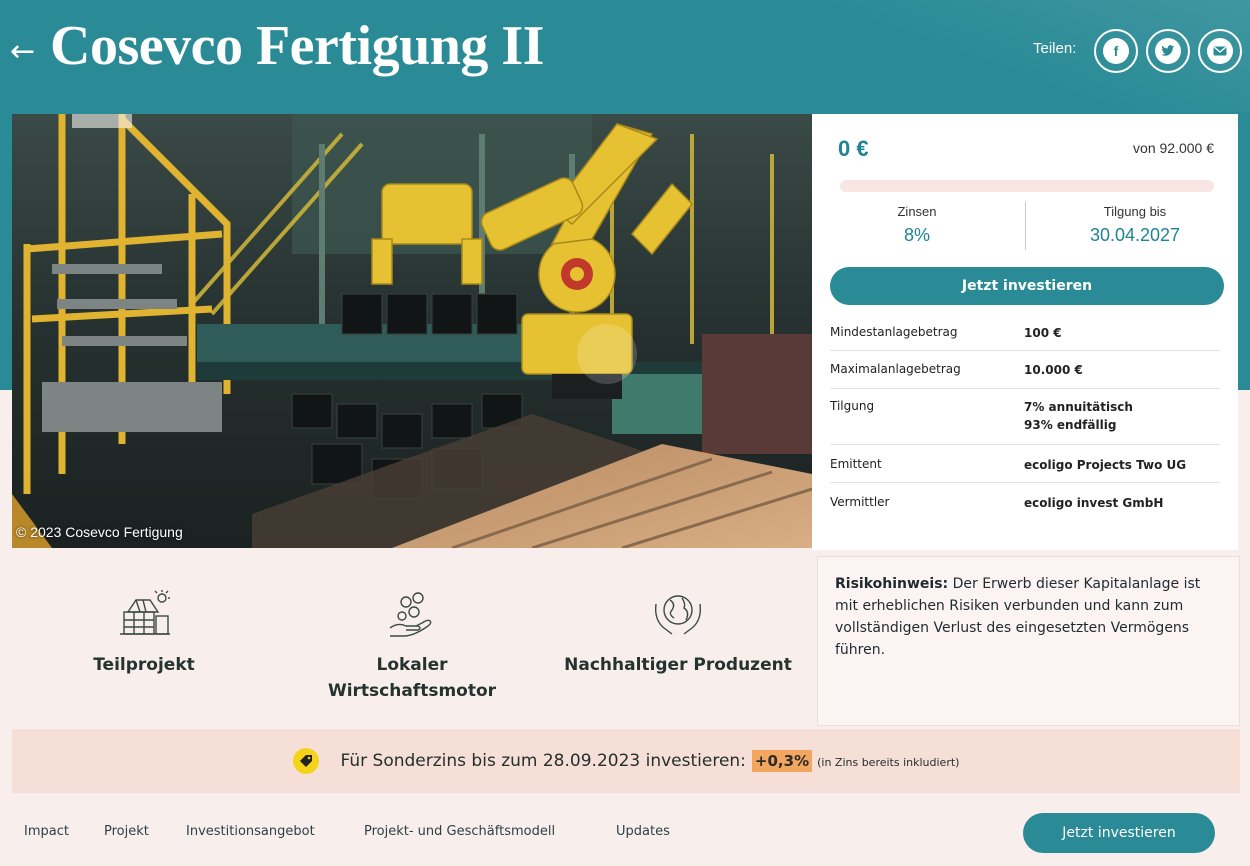  I want to click on fact-row-min-investment: Mindestanlagebetrag 100 €, so click(1025, 333).